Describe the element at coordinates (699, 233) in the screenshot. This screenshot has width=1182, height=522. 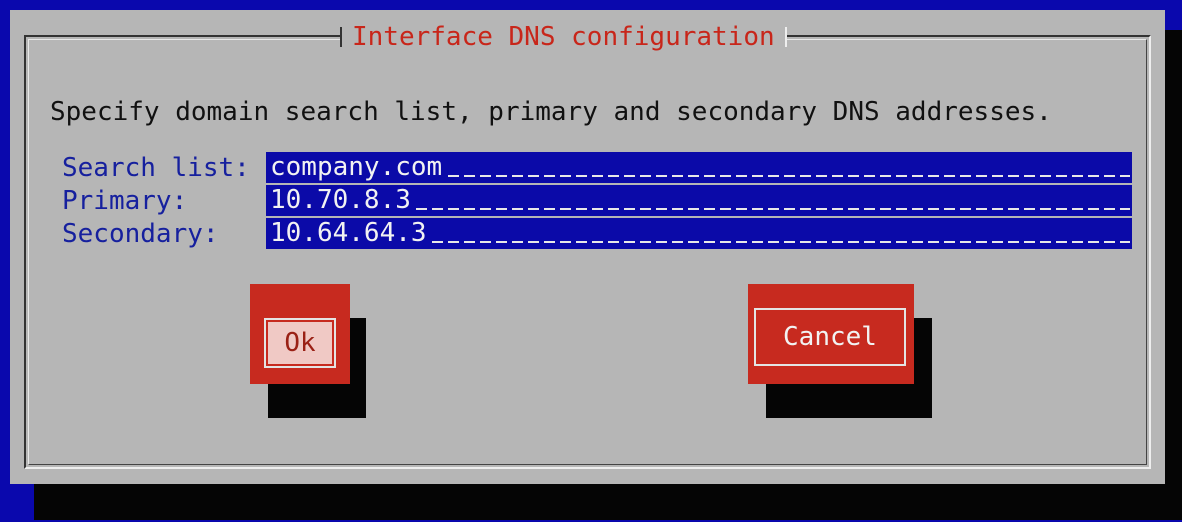
I see `secondary-dns-input: 10.64.64.3` at that location.